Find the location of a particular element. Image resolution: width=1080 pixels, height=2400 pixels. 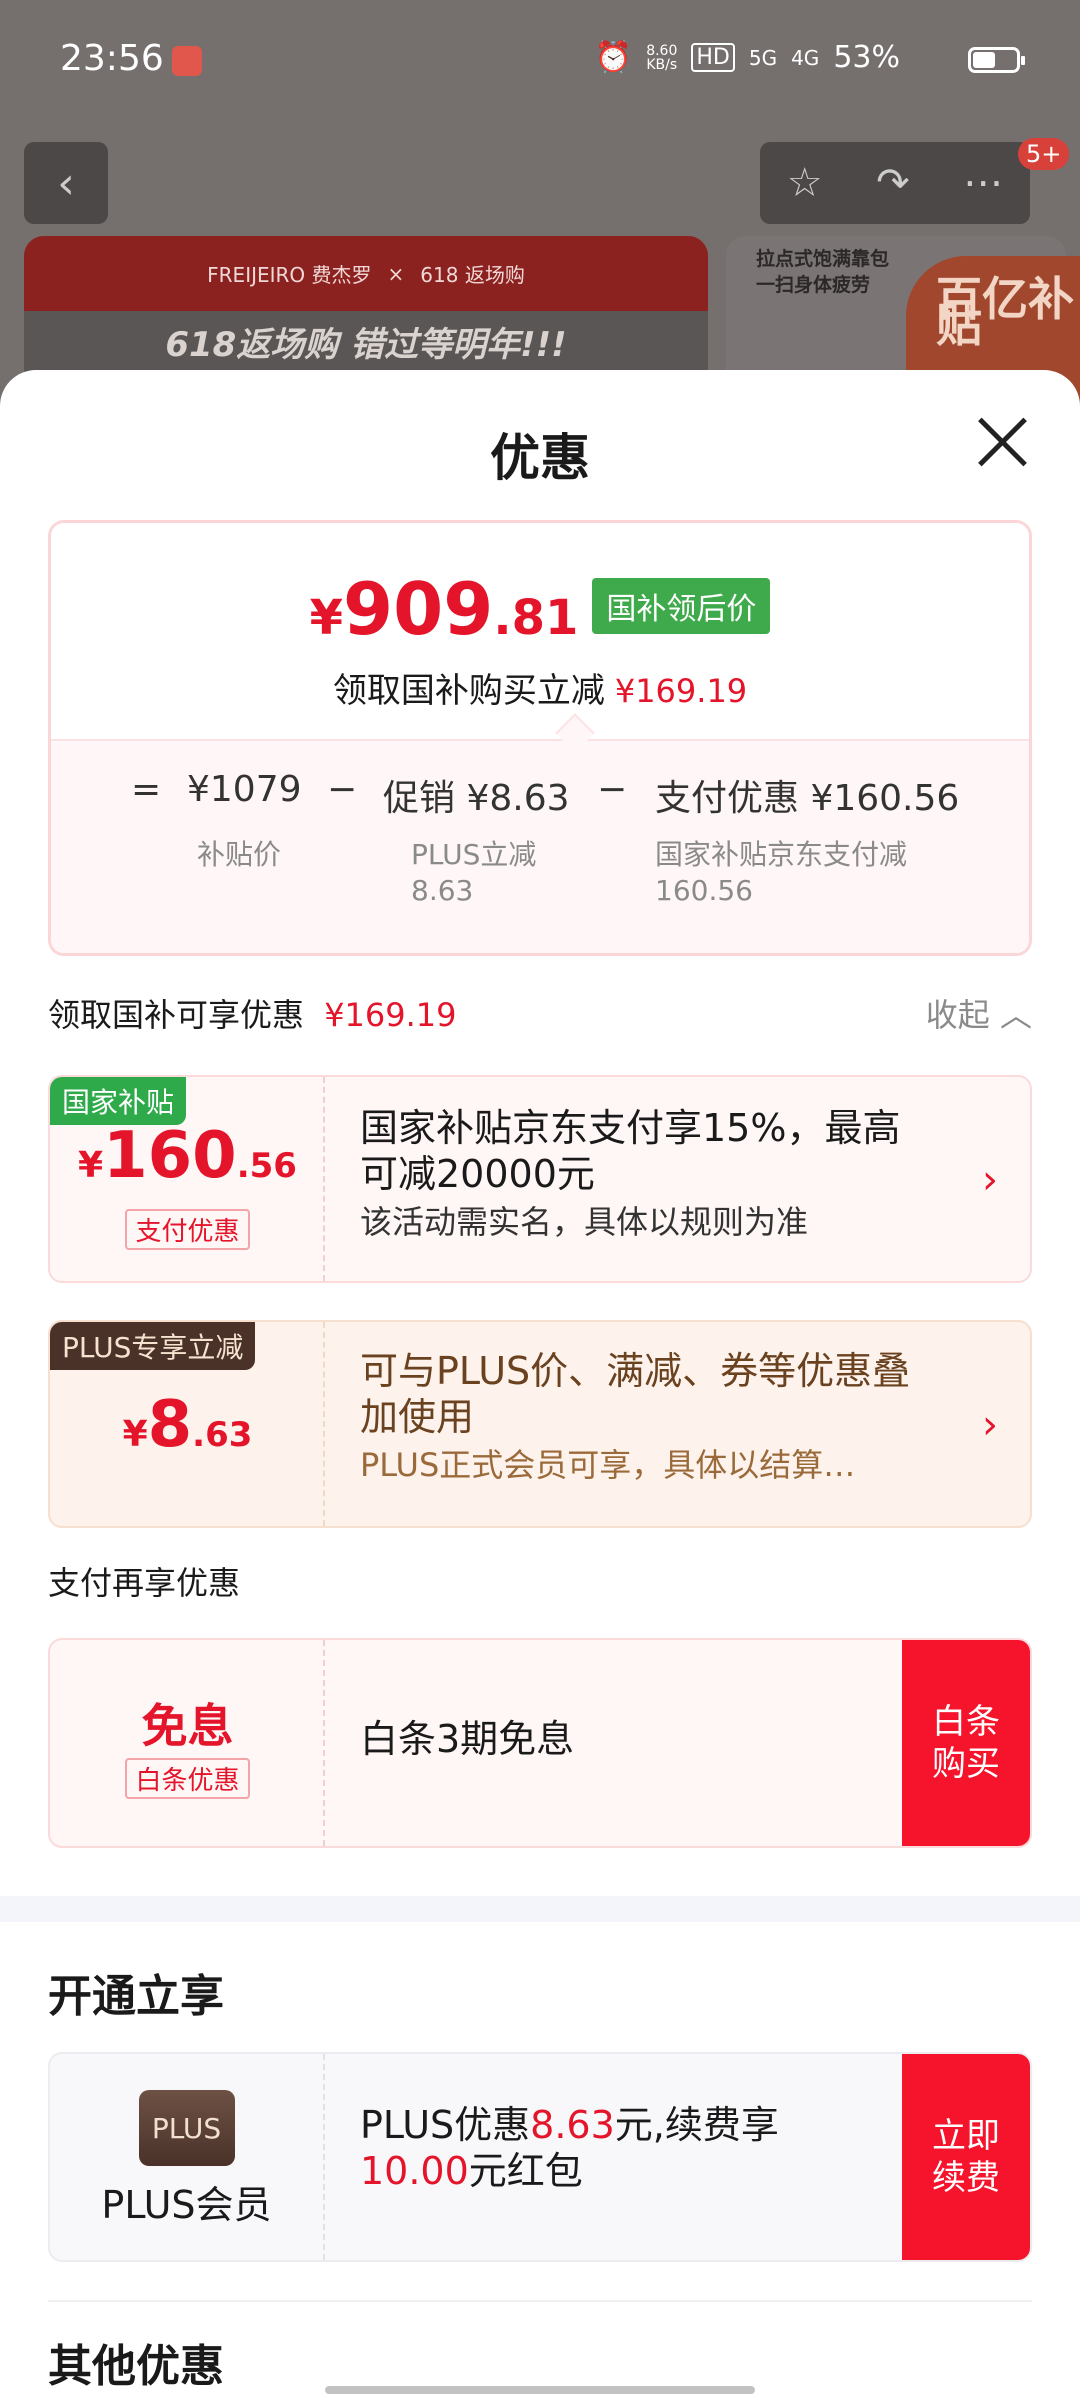

app-notification-icon is located at coordinates (187, 61).